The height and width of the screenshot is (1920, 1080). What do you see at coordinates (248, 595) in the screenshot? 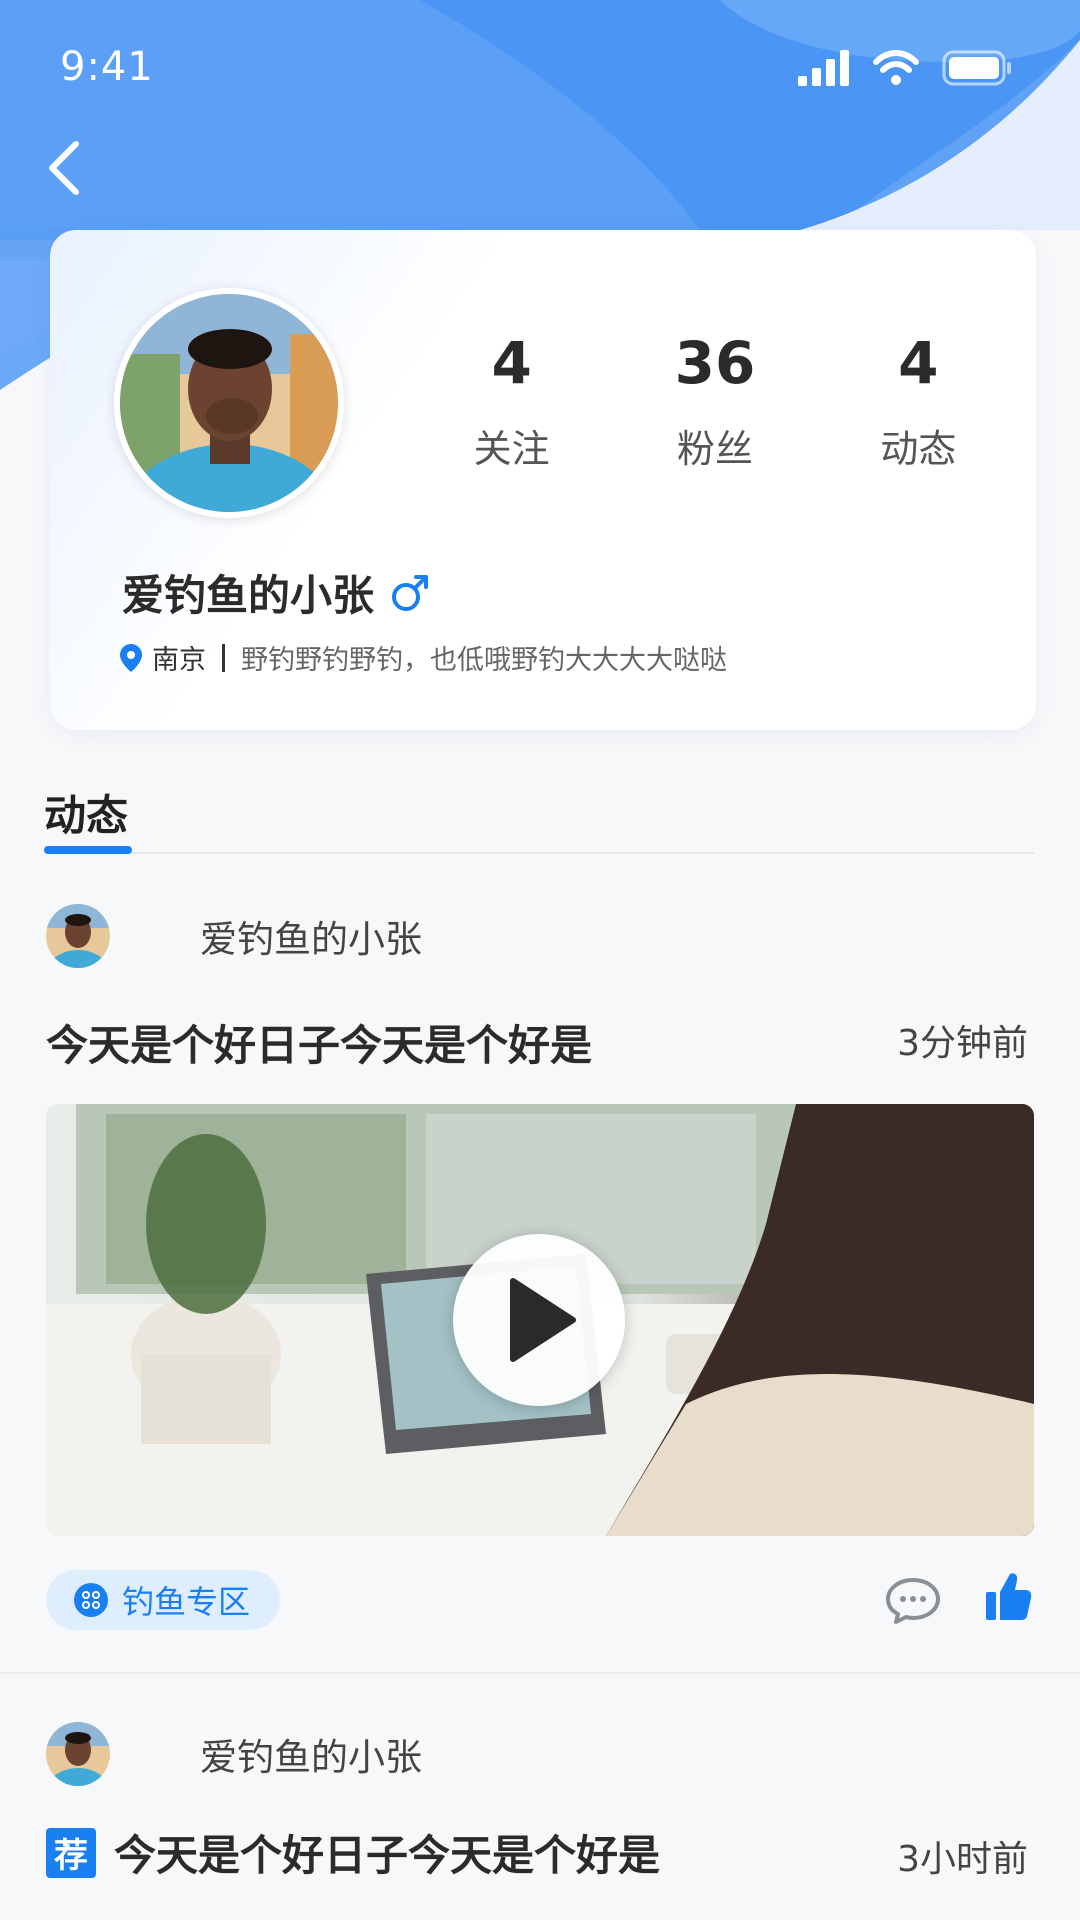
I see `profile-username: 爱钓鱼的小张` at bounding box center [248, 595].